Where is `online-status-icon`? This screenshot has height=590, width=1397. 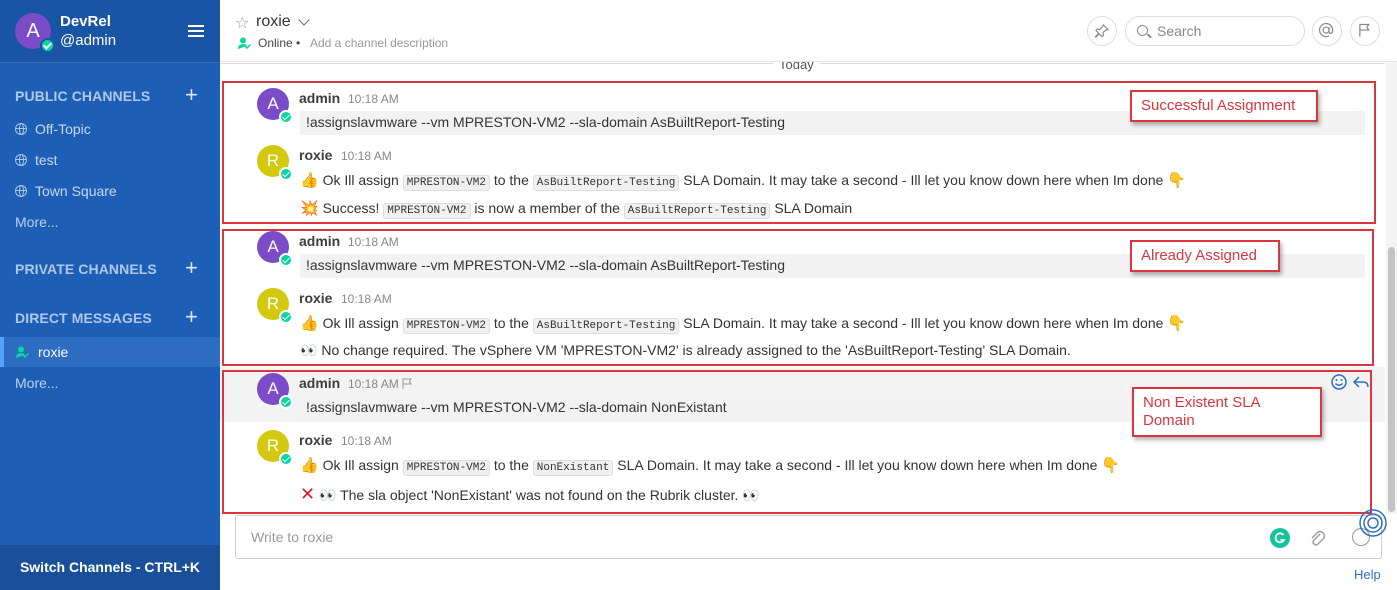
online-status-icon is located at coordinates (47, 45).